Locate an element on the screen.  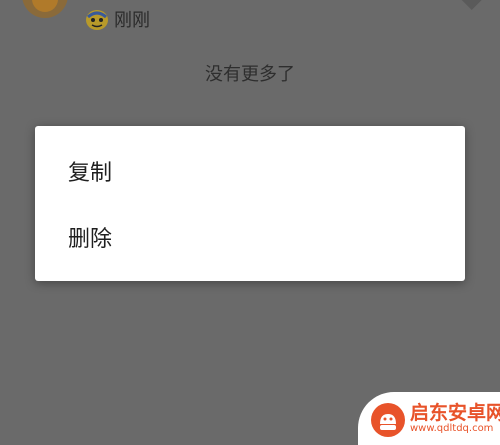
watermark-title: 启东安卓网 is located at coordinates (455, 413).